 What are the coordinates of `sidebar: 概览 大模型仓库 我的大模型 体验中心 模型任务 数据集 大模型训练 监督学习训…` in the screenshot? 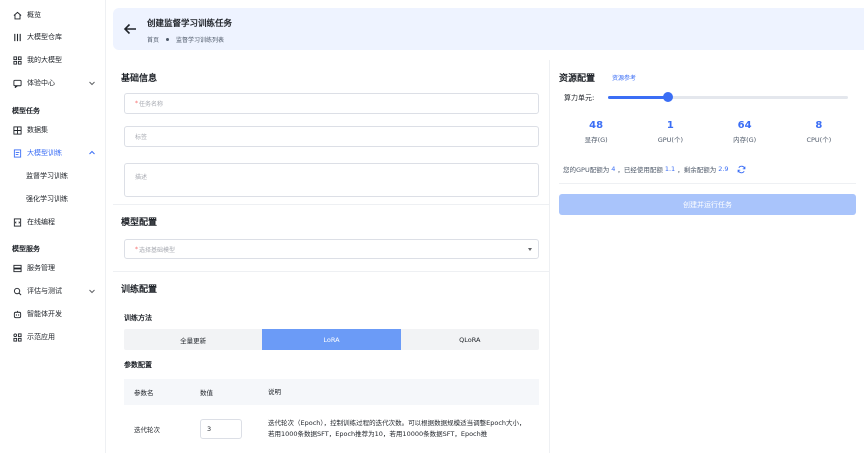 It's located at (53, 226).